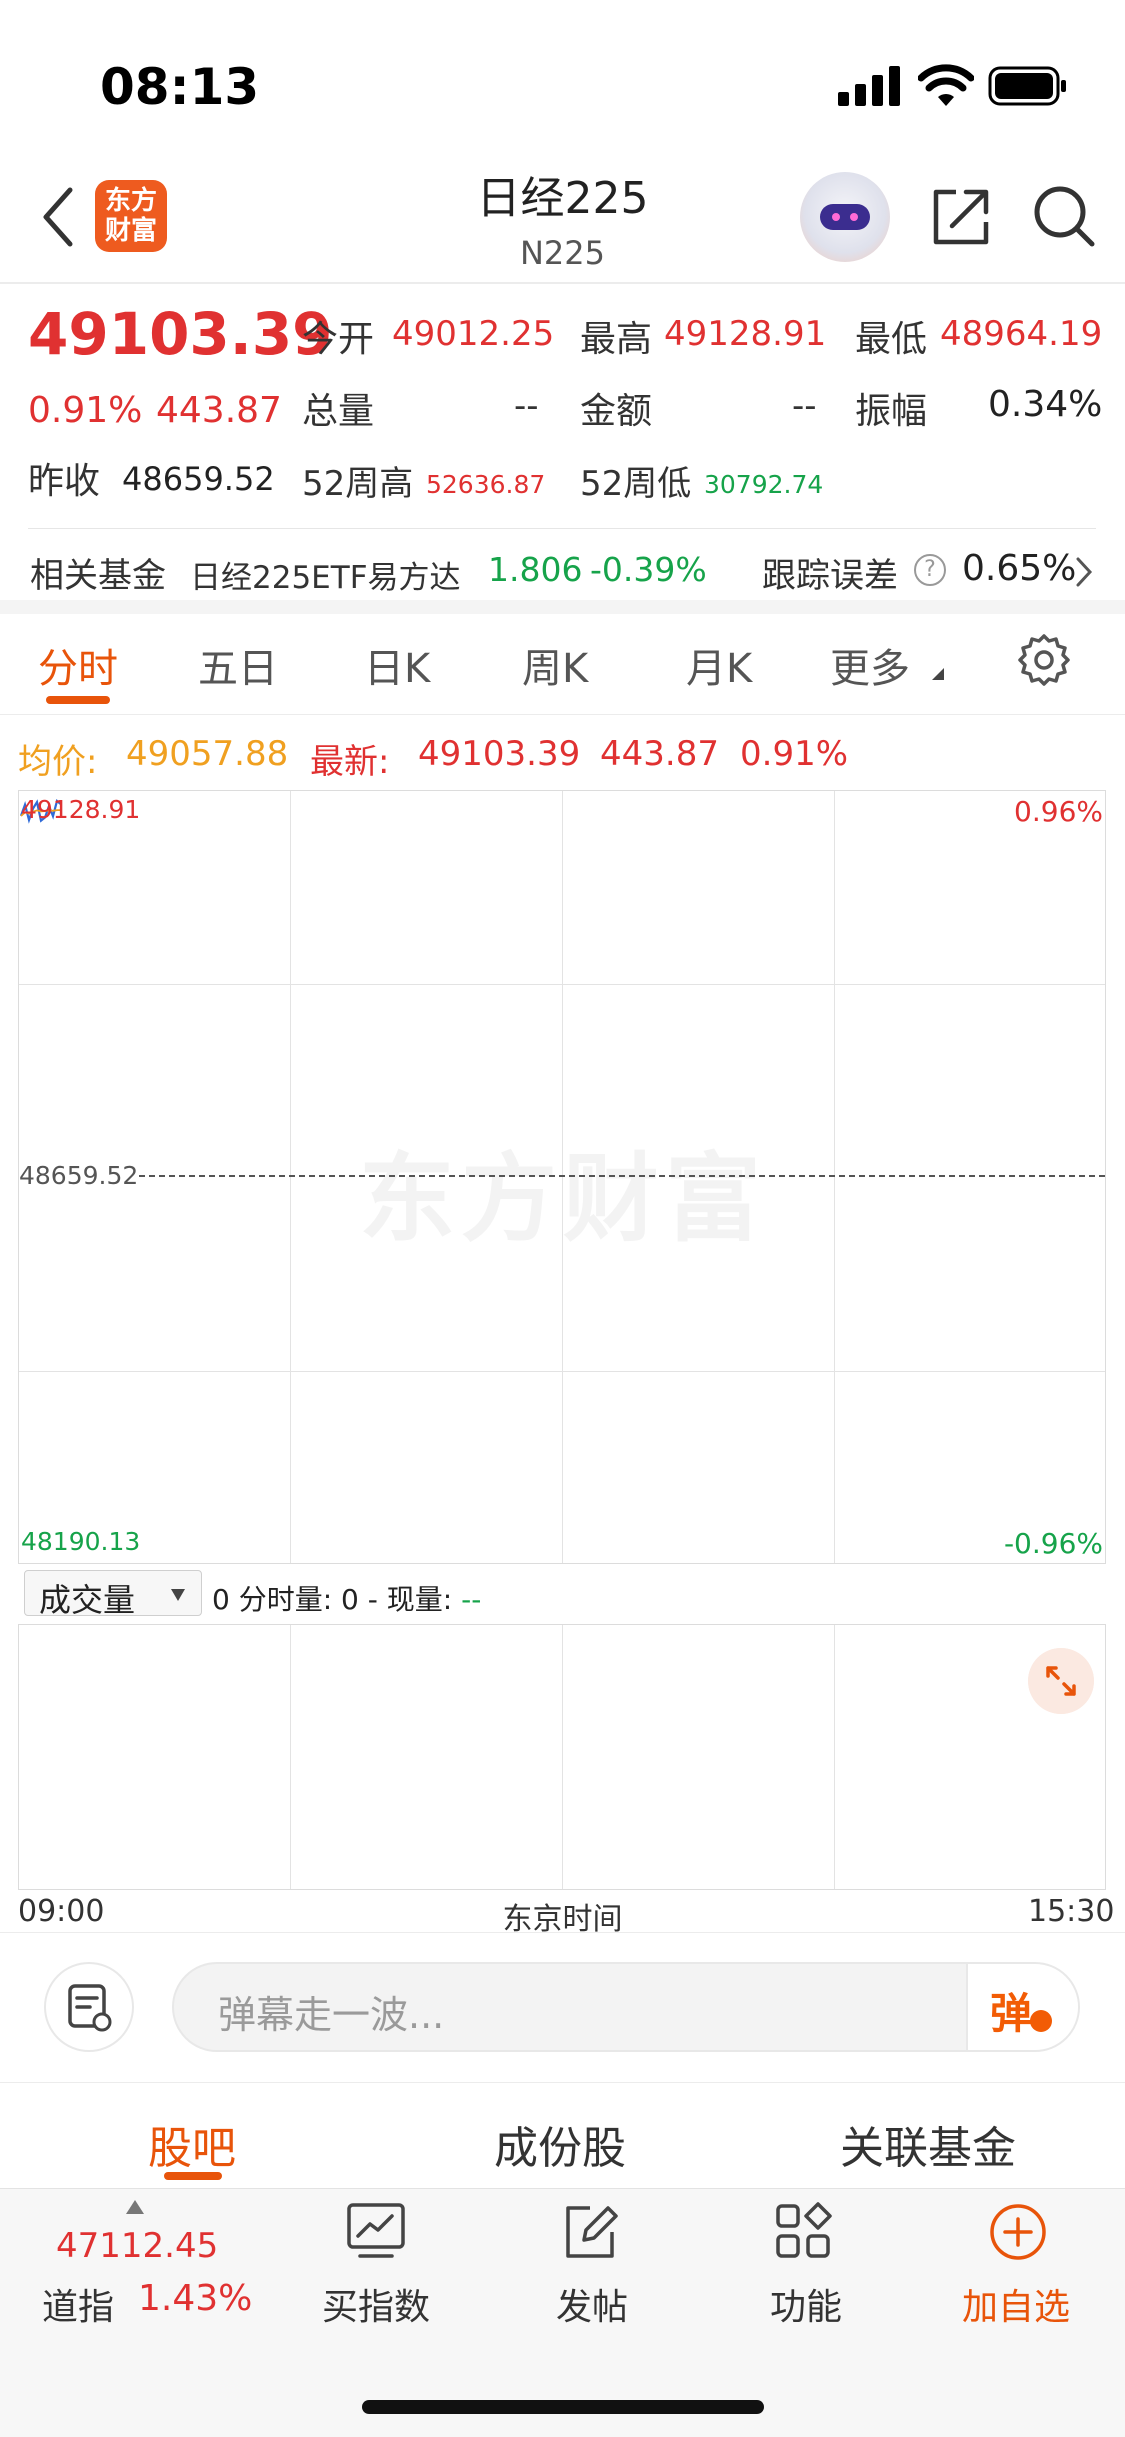 The height and width of the screenshot is (2437, 1125). What do you see at coordinates (1044, 660) in the screenshot?
I see `gear-icon` at bounding box center [1044, 660].